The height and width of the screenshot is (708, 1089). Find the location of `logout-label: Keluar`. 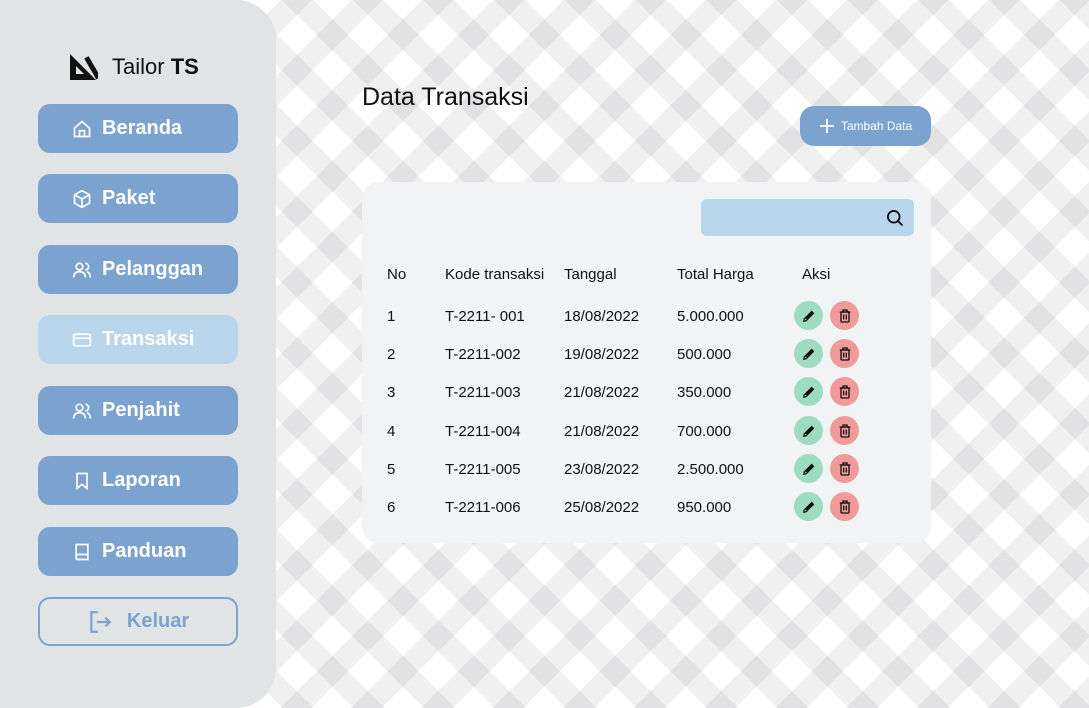

logout-label: Keluar is located at coordinates (158, 621).